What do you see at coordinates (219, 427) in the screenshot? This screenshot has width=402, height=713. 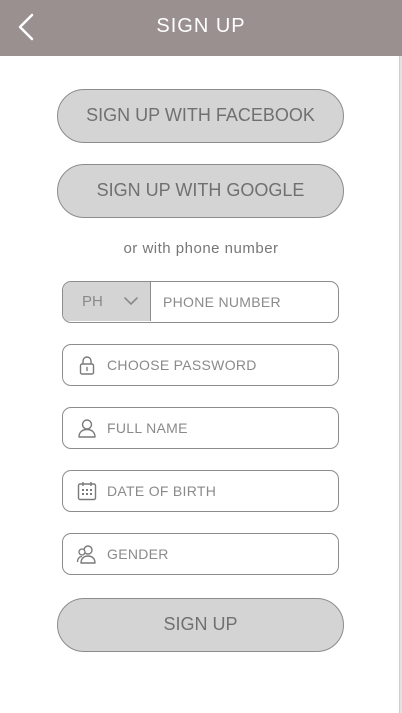 I see `full-name-input` at bounding box center [219, 427].